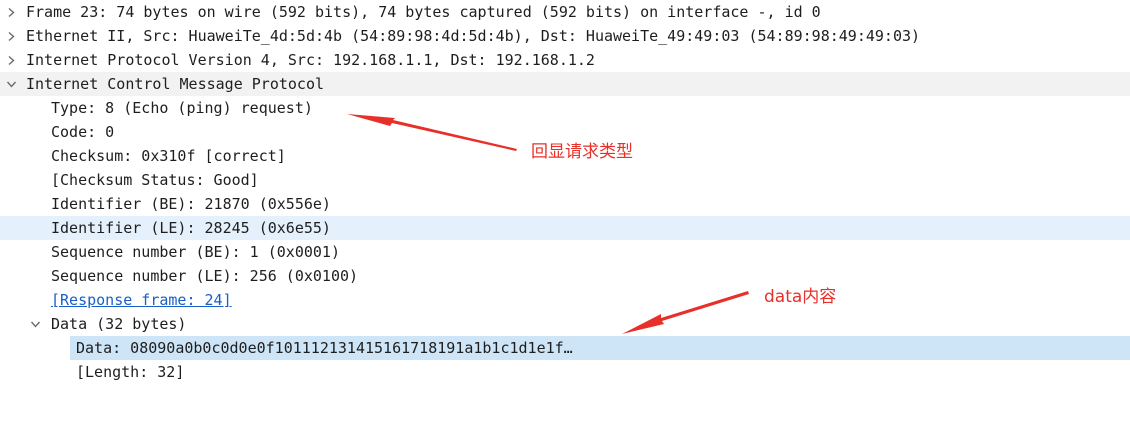 This screenshot has height=429, width=1130. I want to click on arrow-to-data-row, so click(685, 312).